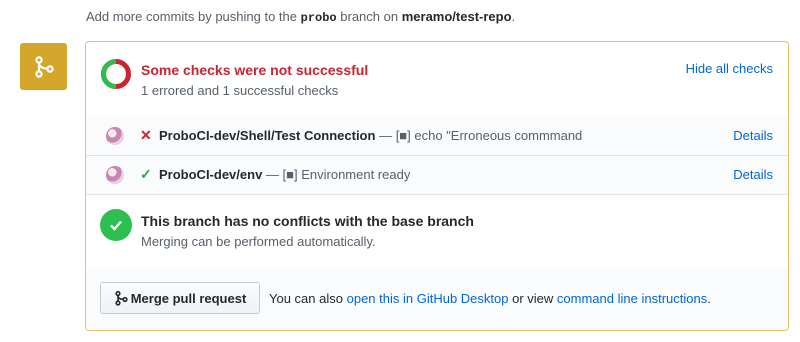 The width and height of the screenshot is (800, 342). Describe the element at coordinates (338, 174) in the screenshot. I see `check-description: — [■] Environment ready` at that location.